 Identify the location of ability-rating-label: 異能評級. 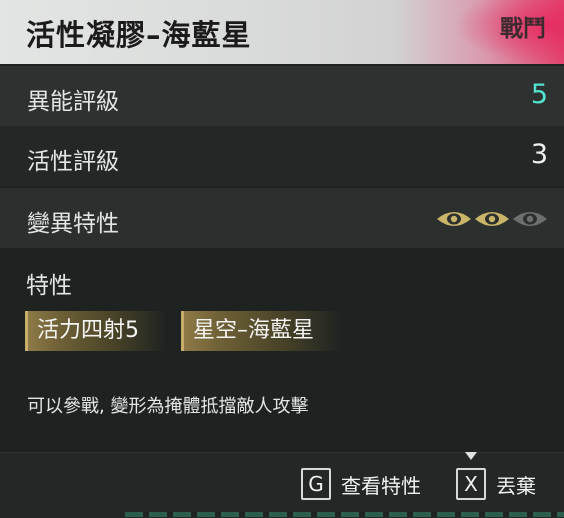
(73, 102).